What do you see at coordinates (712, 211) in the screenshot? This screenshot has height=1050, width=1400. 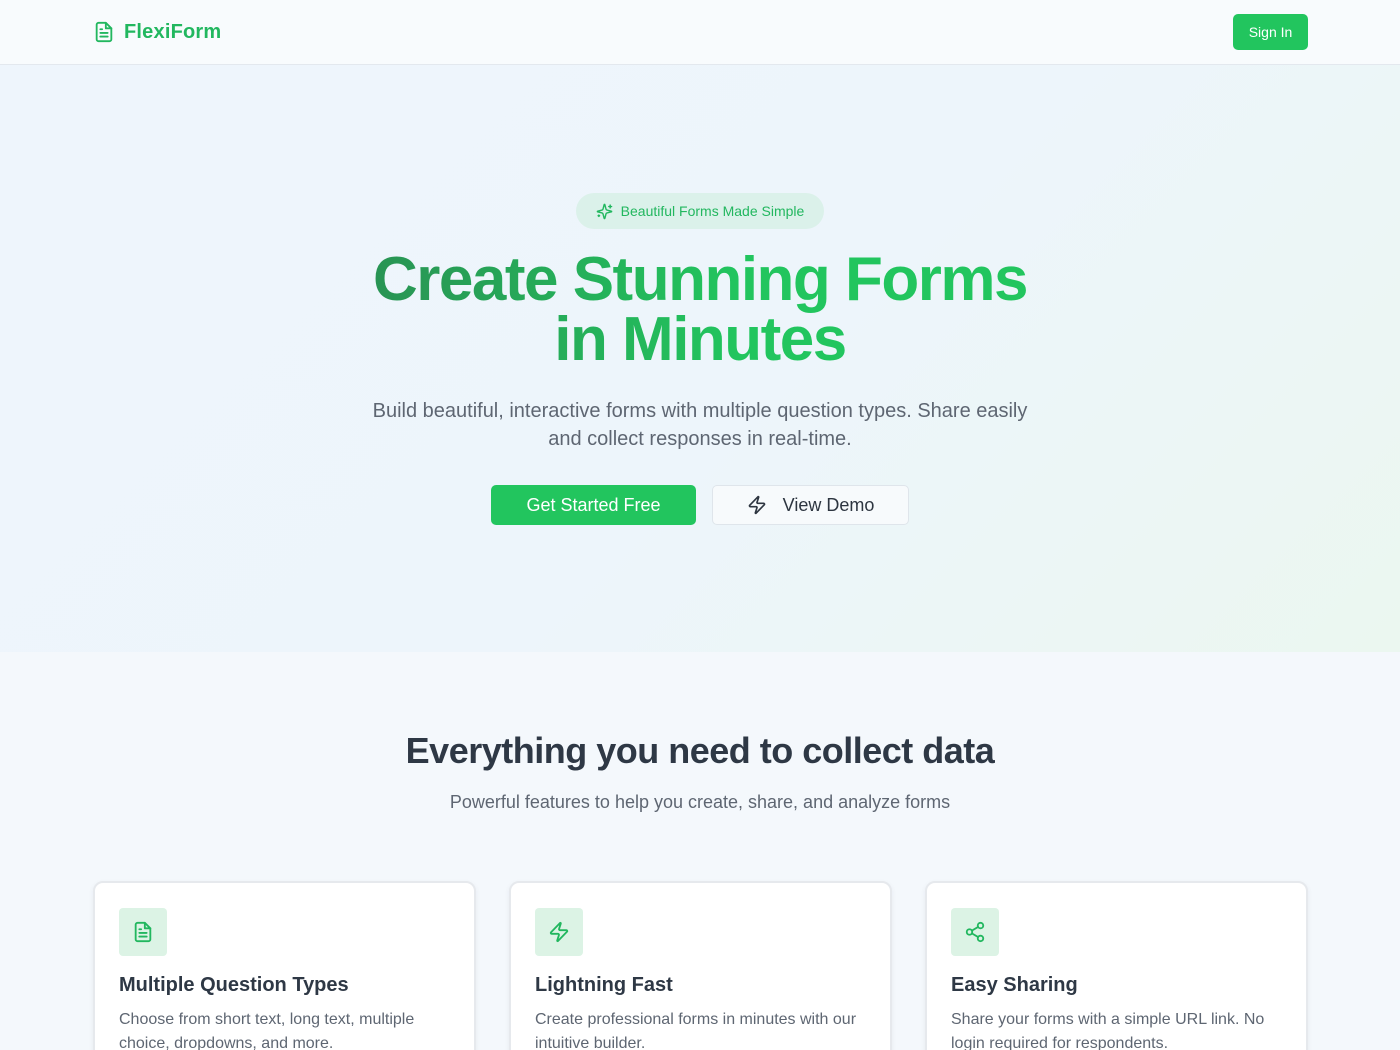 I see `hero-badge-label: Beautiful Forms Made Simple` at bounding box center [712, 211].